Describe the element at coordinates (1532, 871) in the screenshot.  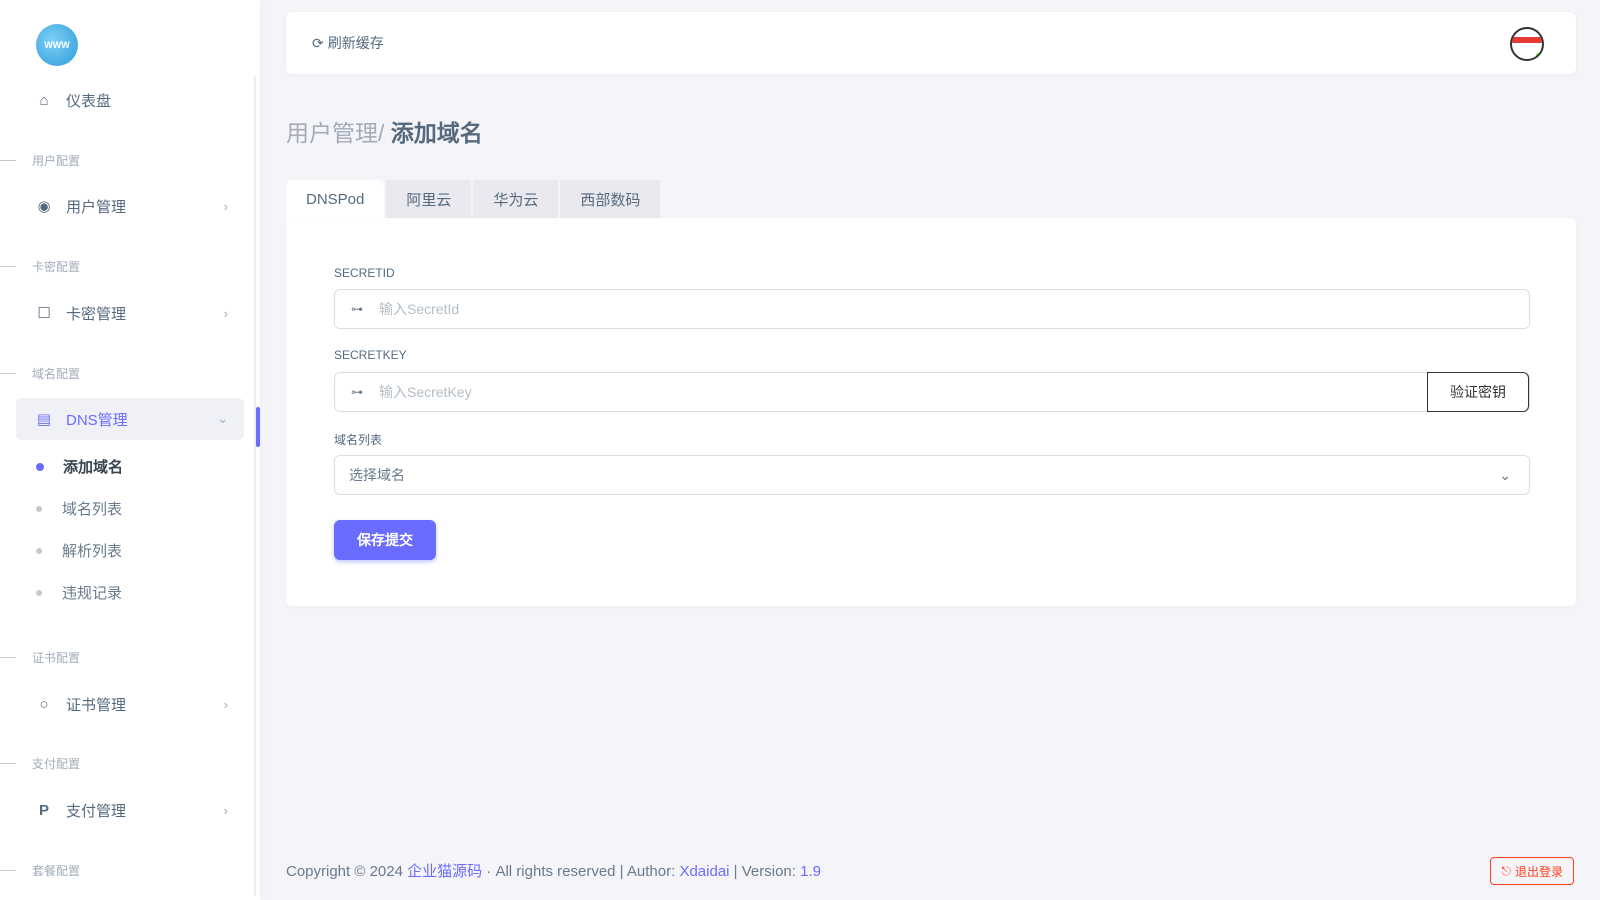
I see `logout-button: ⎋ 退出登录` at that location.